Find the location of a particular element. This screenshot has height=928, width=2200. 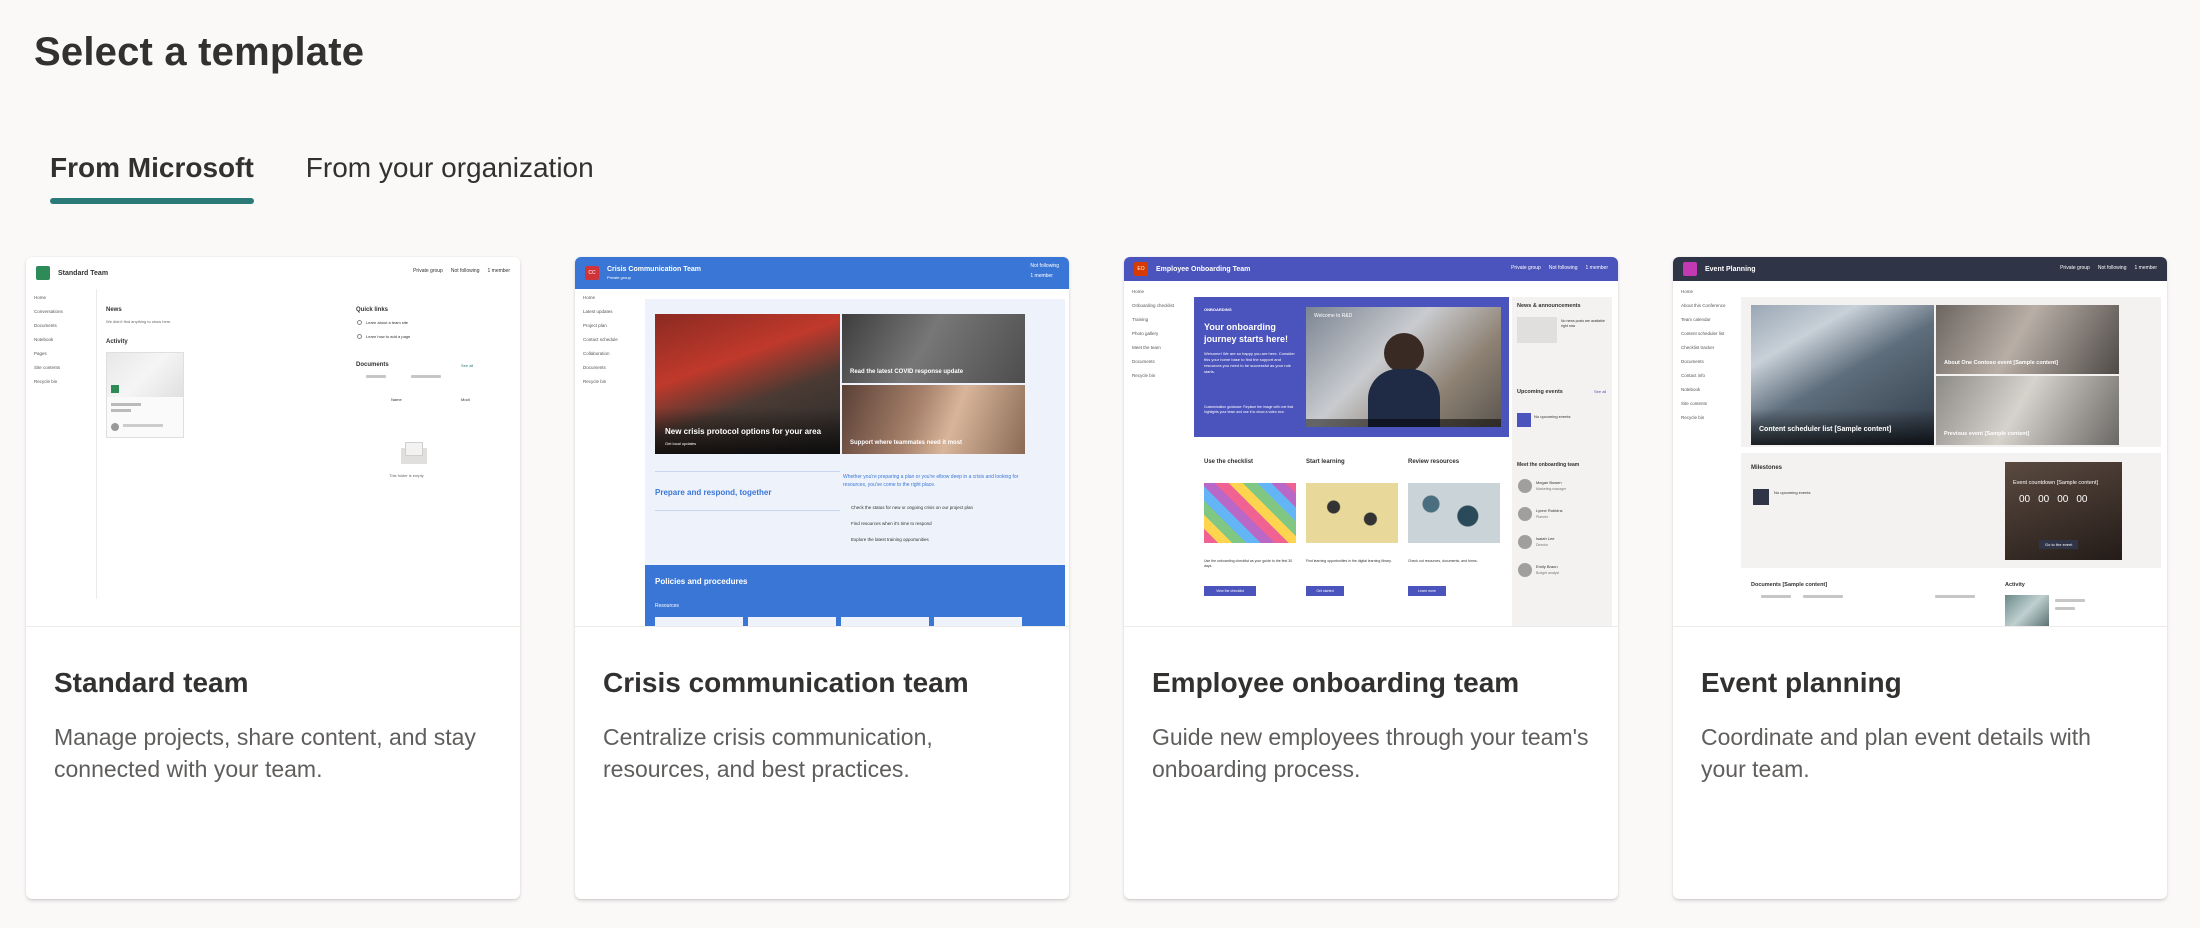

empty-folder-icon is located at coordinates (414, 453).